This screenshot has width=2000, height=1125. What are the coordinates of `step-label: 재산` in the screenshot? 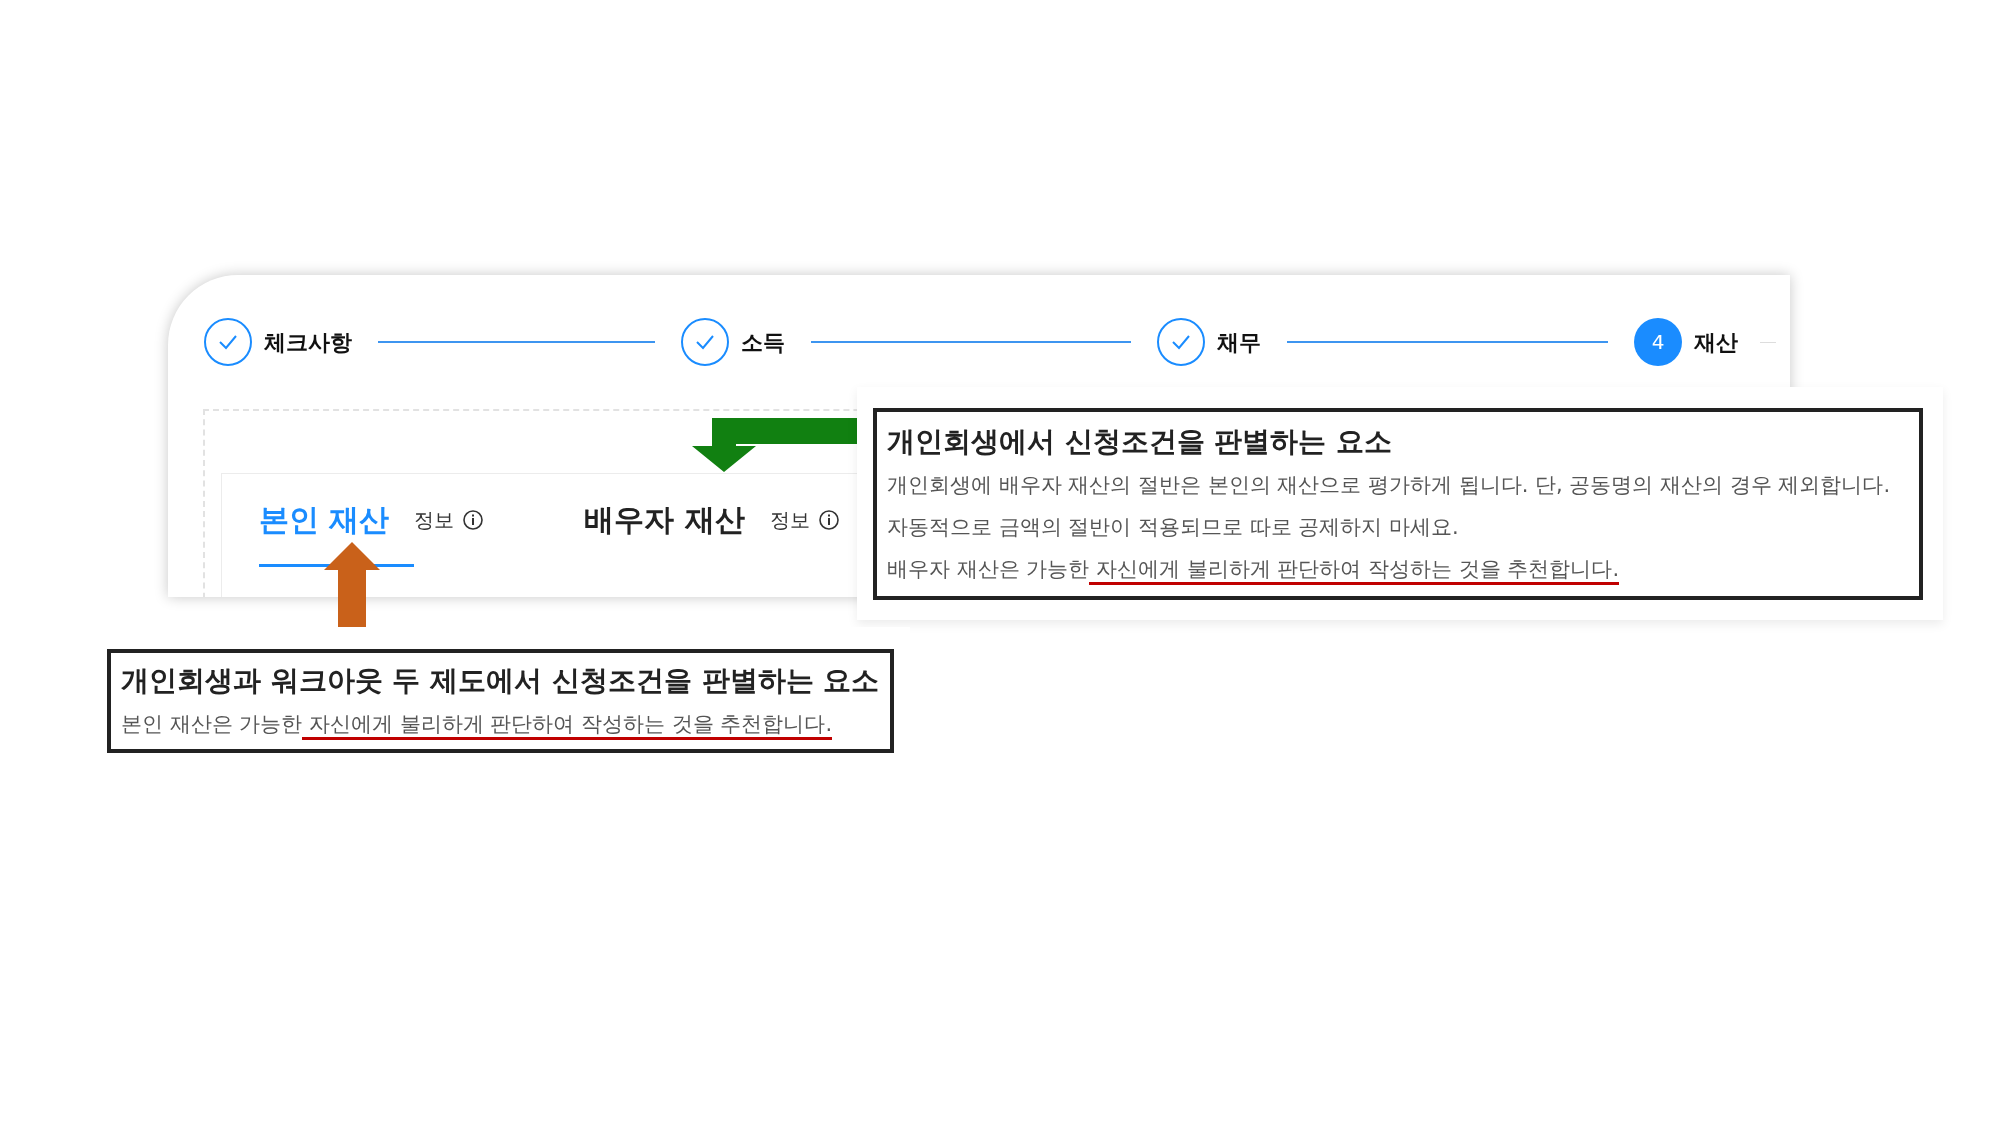 It's located at (1716, 342).